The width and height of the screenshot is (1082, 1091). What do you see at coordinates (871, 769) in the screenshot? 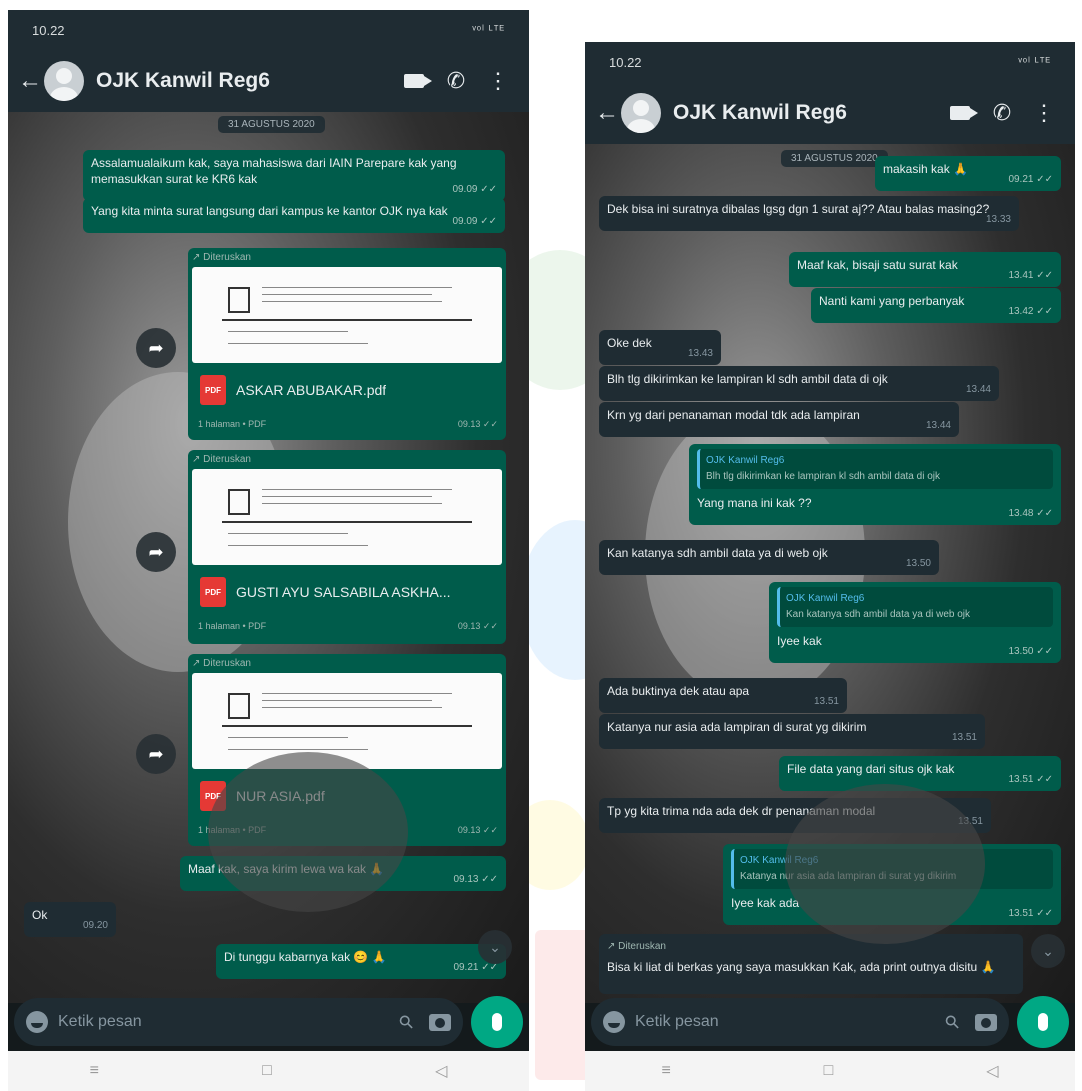
I see `message-text: File data yang dari situs ojk kak` at bounding box center [871, 769].